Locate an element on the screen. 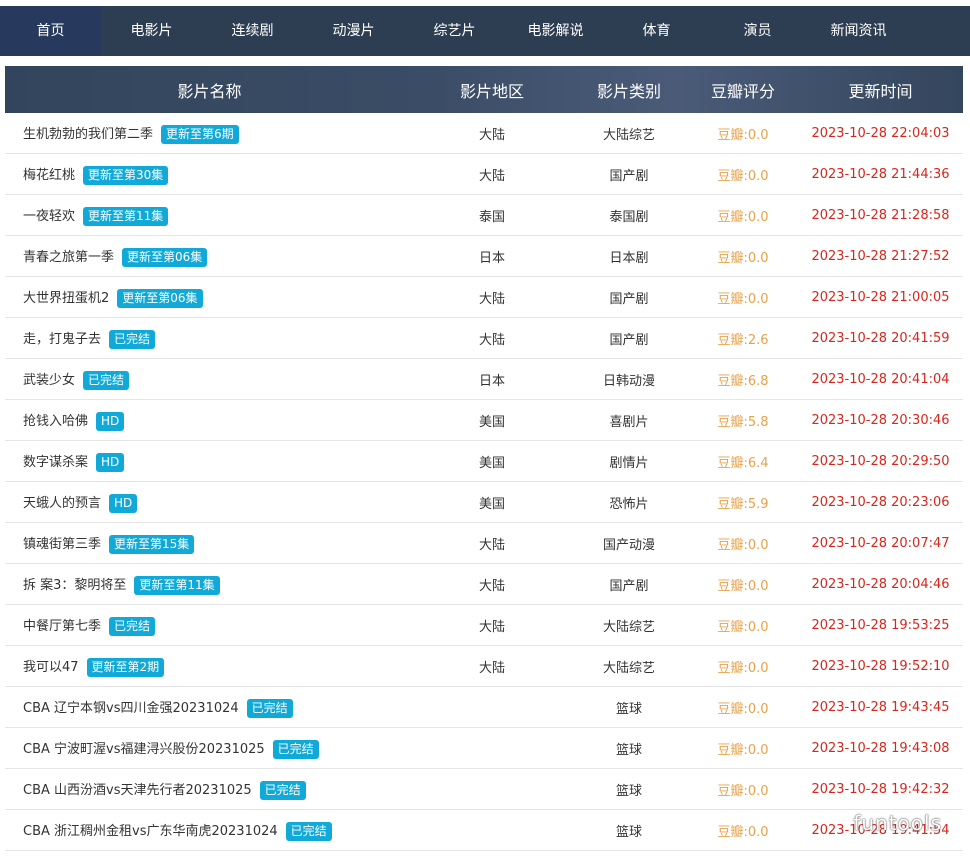 This screenshot has height=865, width=970. table-row: 走，打鬼子去 已完结 大陆 国产剧 豆瓣:2.6 2023-10-28 20:41:59 is located at coordinates (484, 338).